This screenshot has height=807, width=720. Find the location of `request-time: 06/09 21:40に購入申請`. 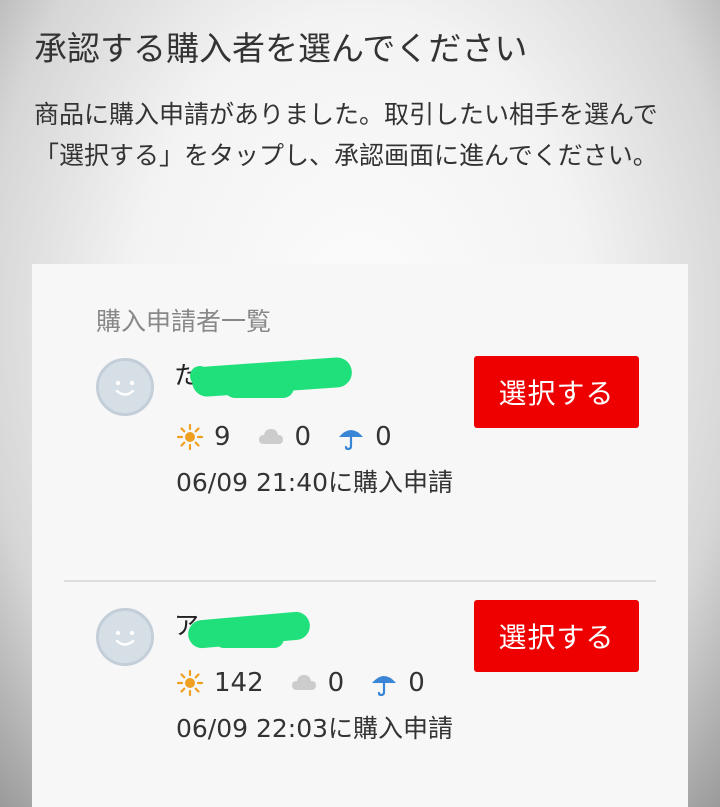

request-time: 06/09 21:40に購入申請 is located at coordinates (315, 482).